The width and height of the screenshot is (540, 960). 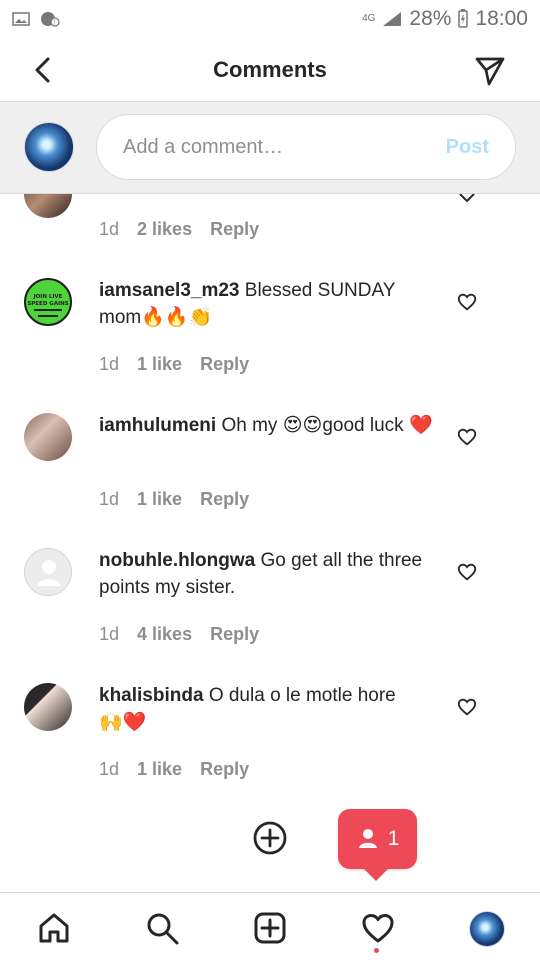 What do you see at coordinates (430, 18) in the screenshot?
I see `battery-percent: 28%` at bounding box center [430, 18].